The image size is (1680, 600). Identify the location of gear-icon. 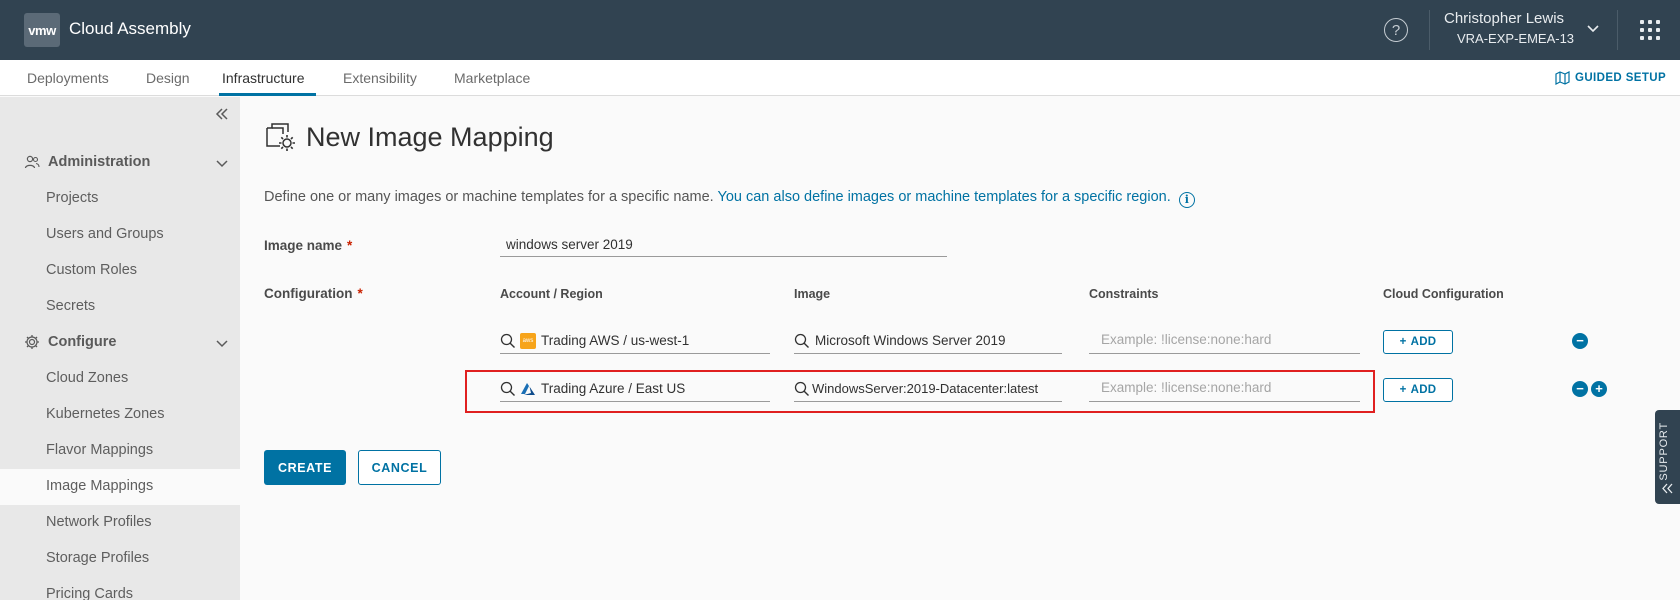
(32, 342).